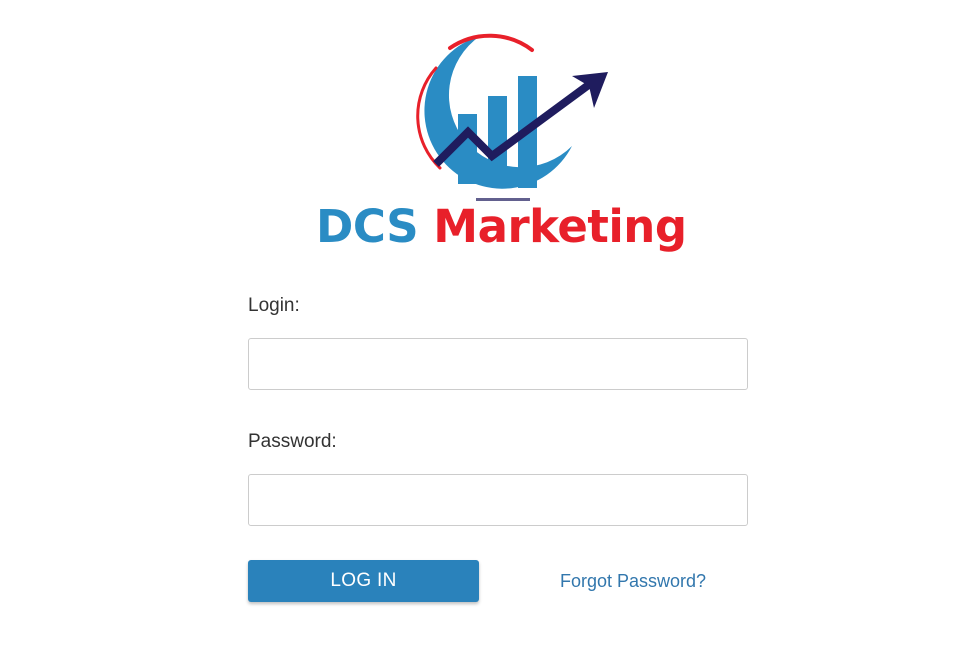 This screenshot has height=668, width=979. What do you see at coordinates (498, 581) in the screenshot?
I see `form-actions: LOG IN Forgot Password?` at bounding box center [498, 581].